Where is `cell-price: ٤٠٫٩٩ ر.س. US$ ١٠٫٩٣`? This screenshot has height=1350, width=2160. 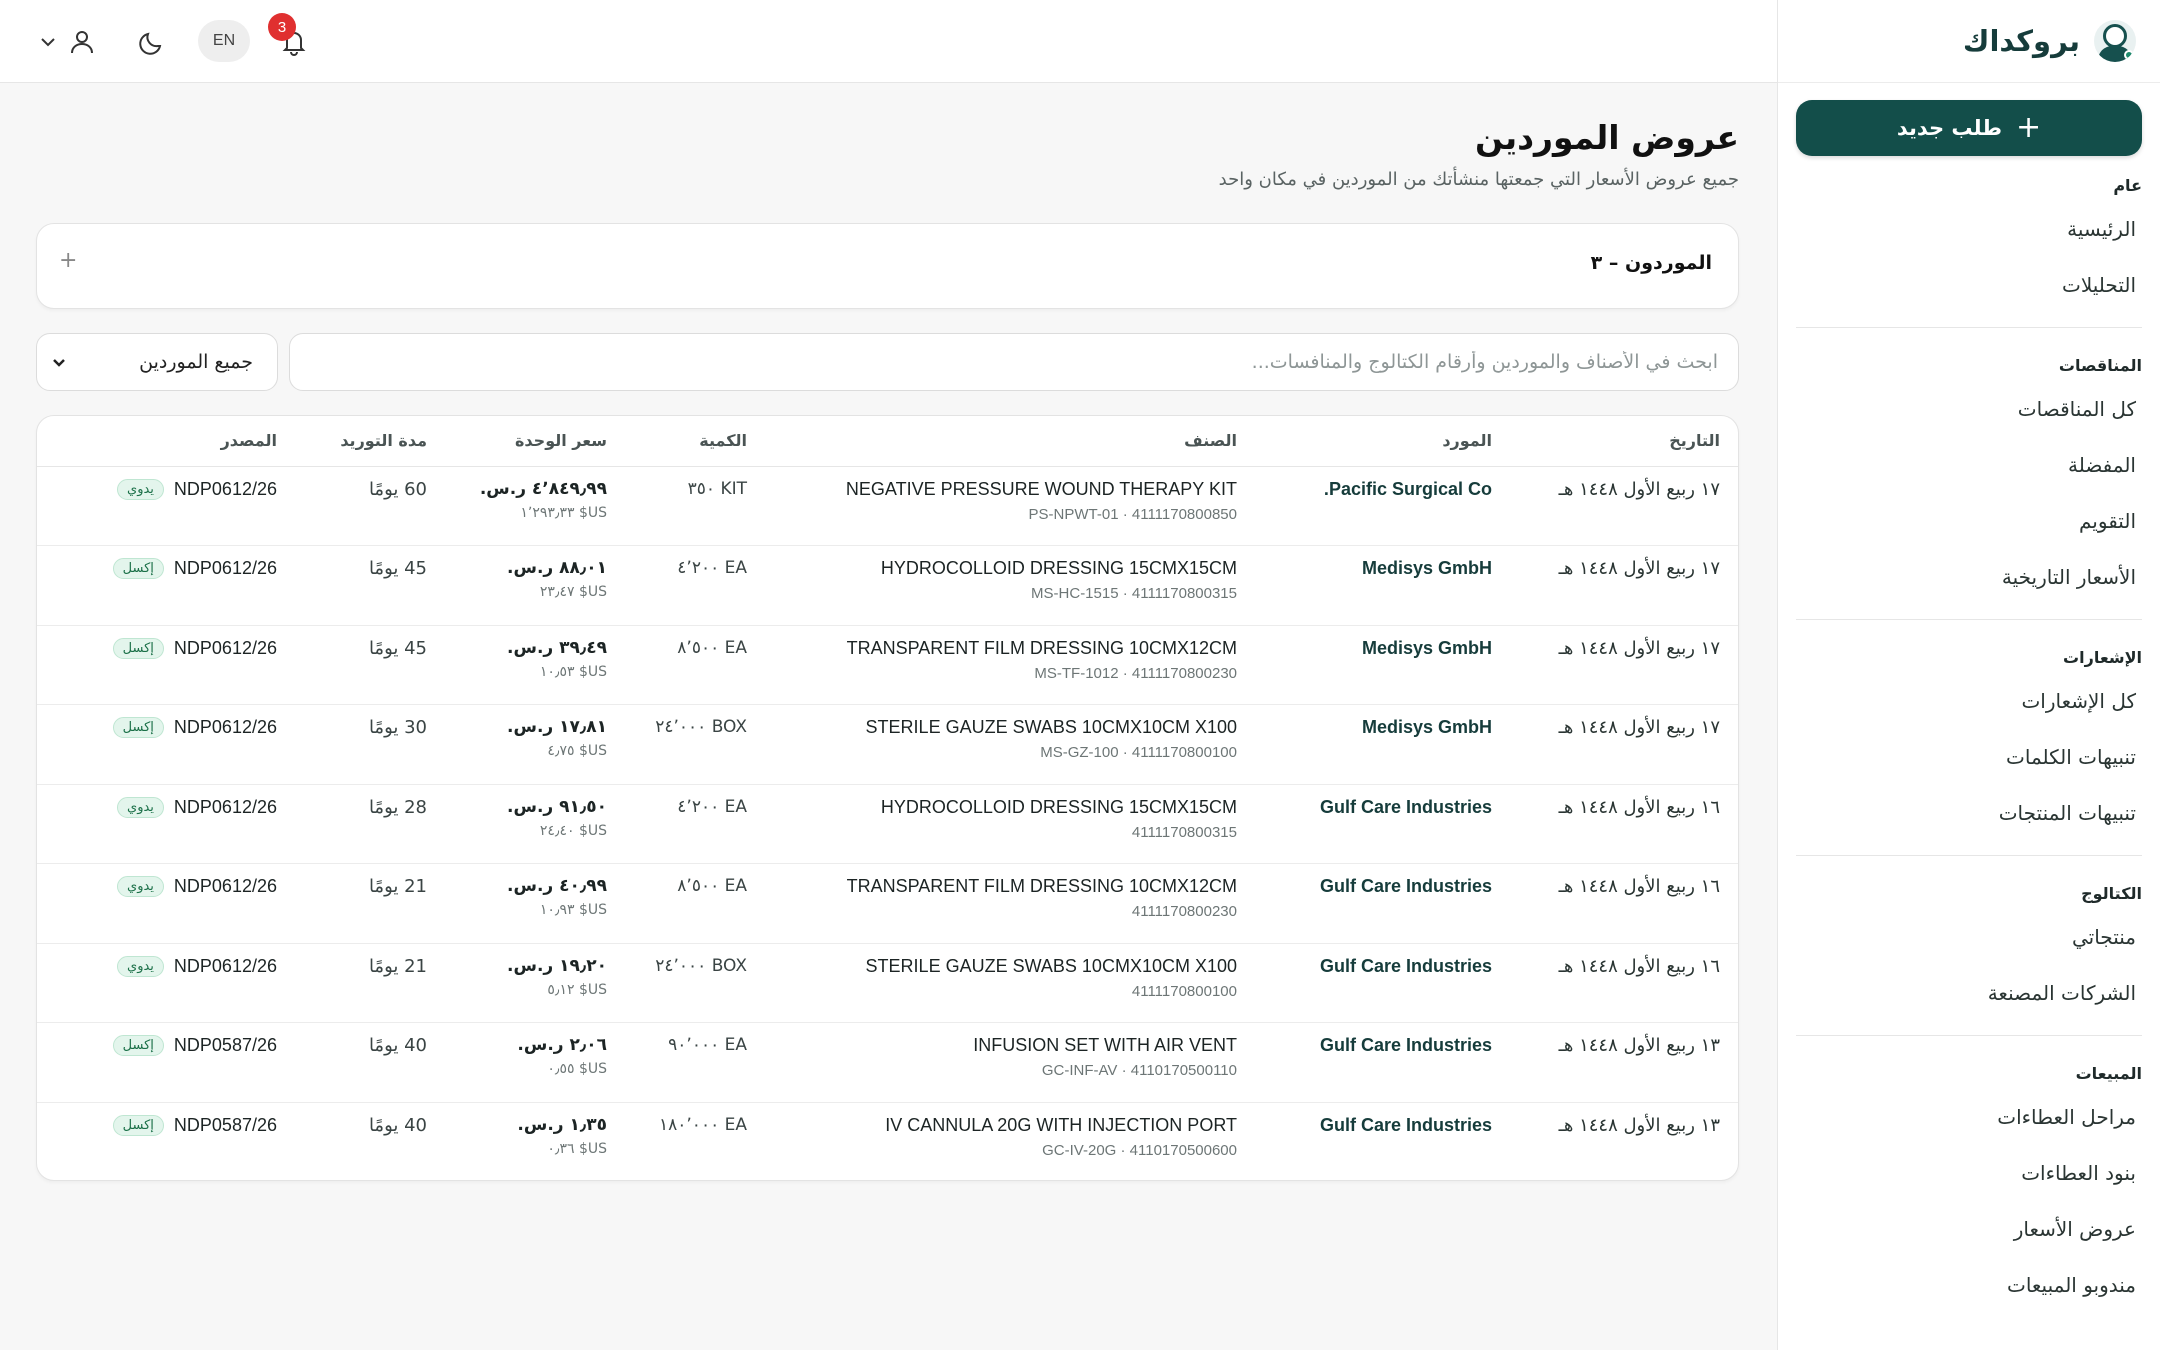
cell-price: ٤٠٫٩٩ ر.س. US$ ١٠٫٩٣ is located at coordinates (535, 903).